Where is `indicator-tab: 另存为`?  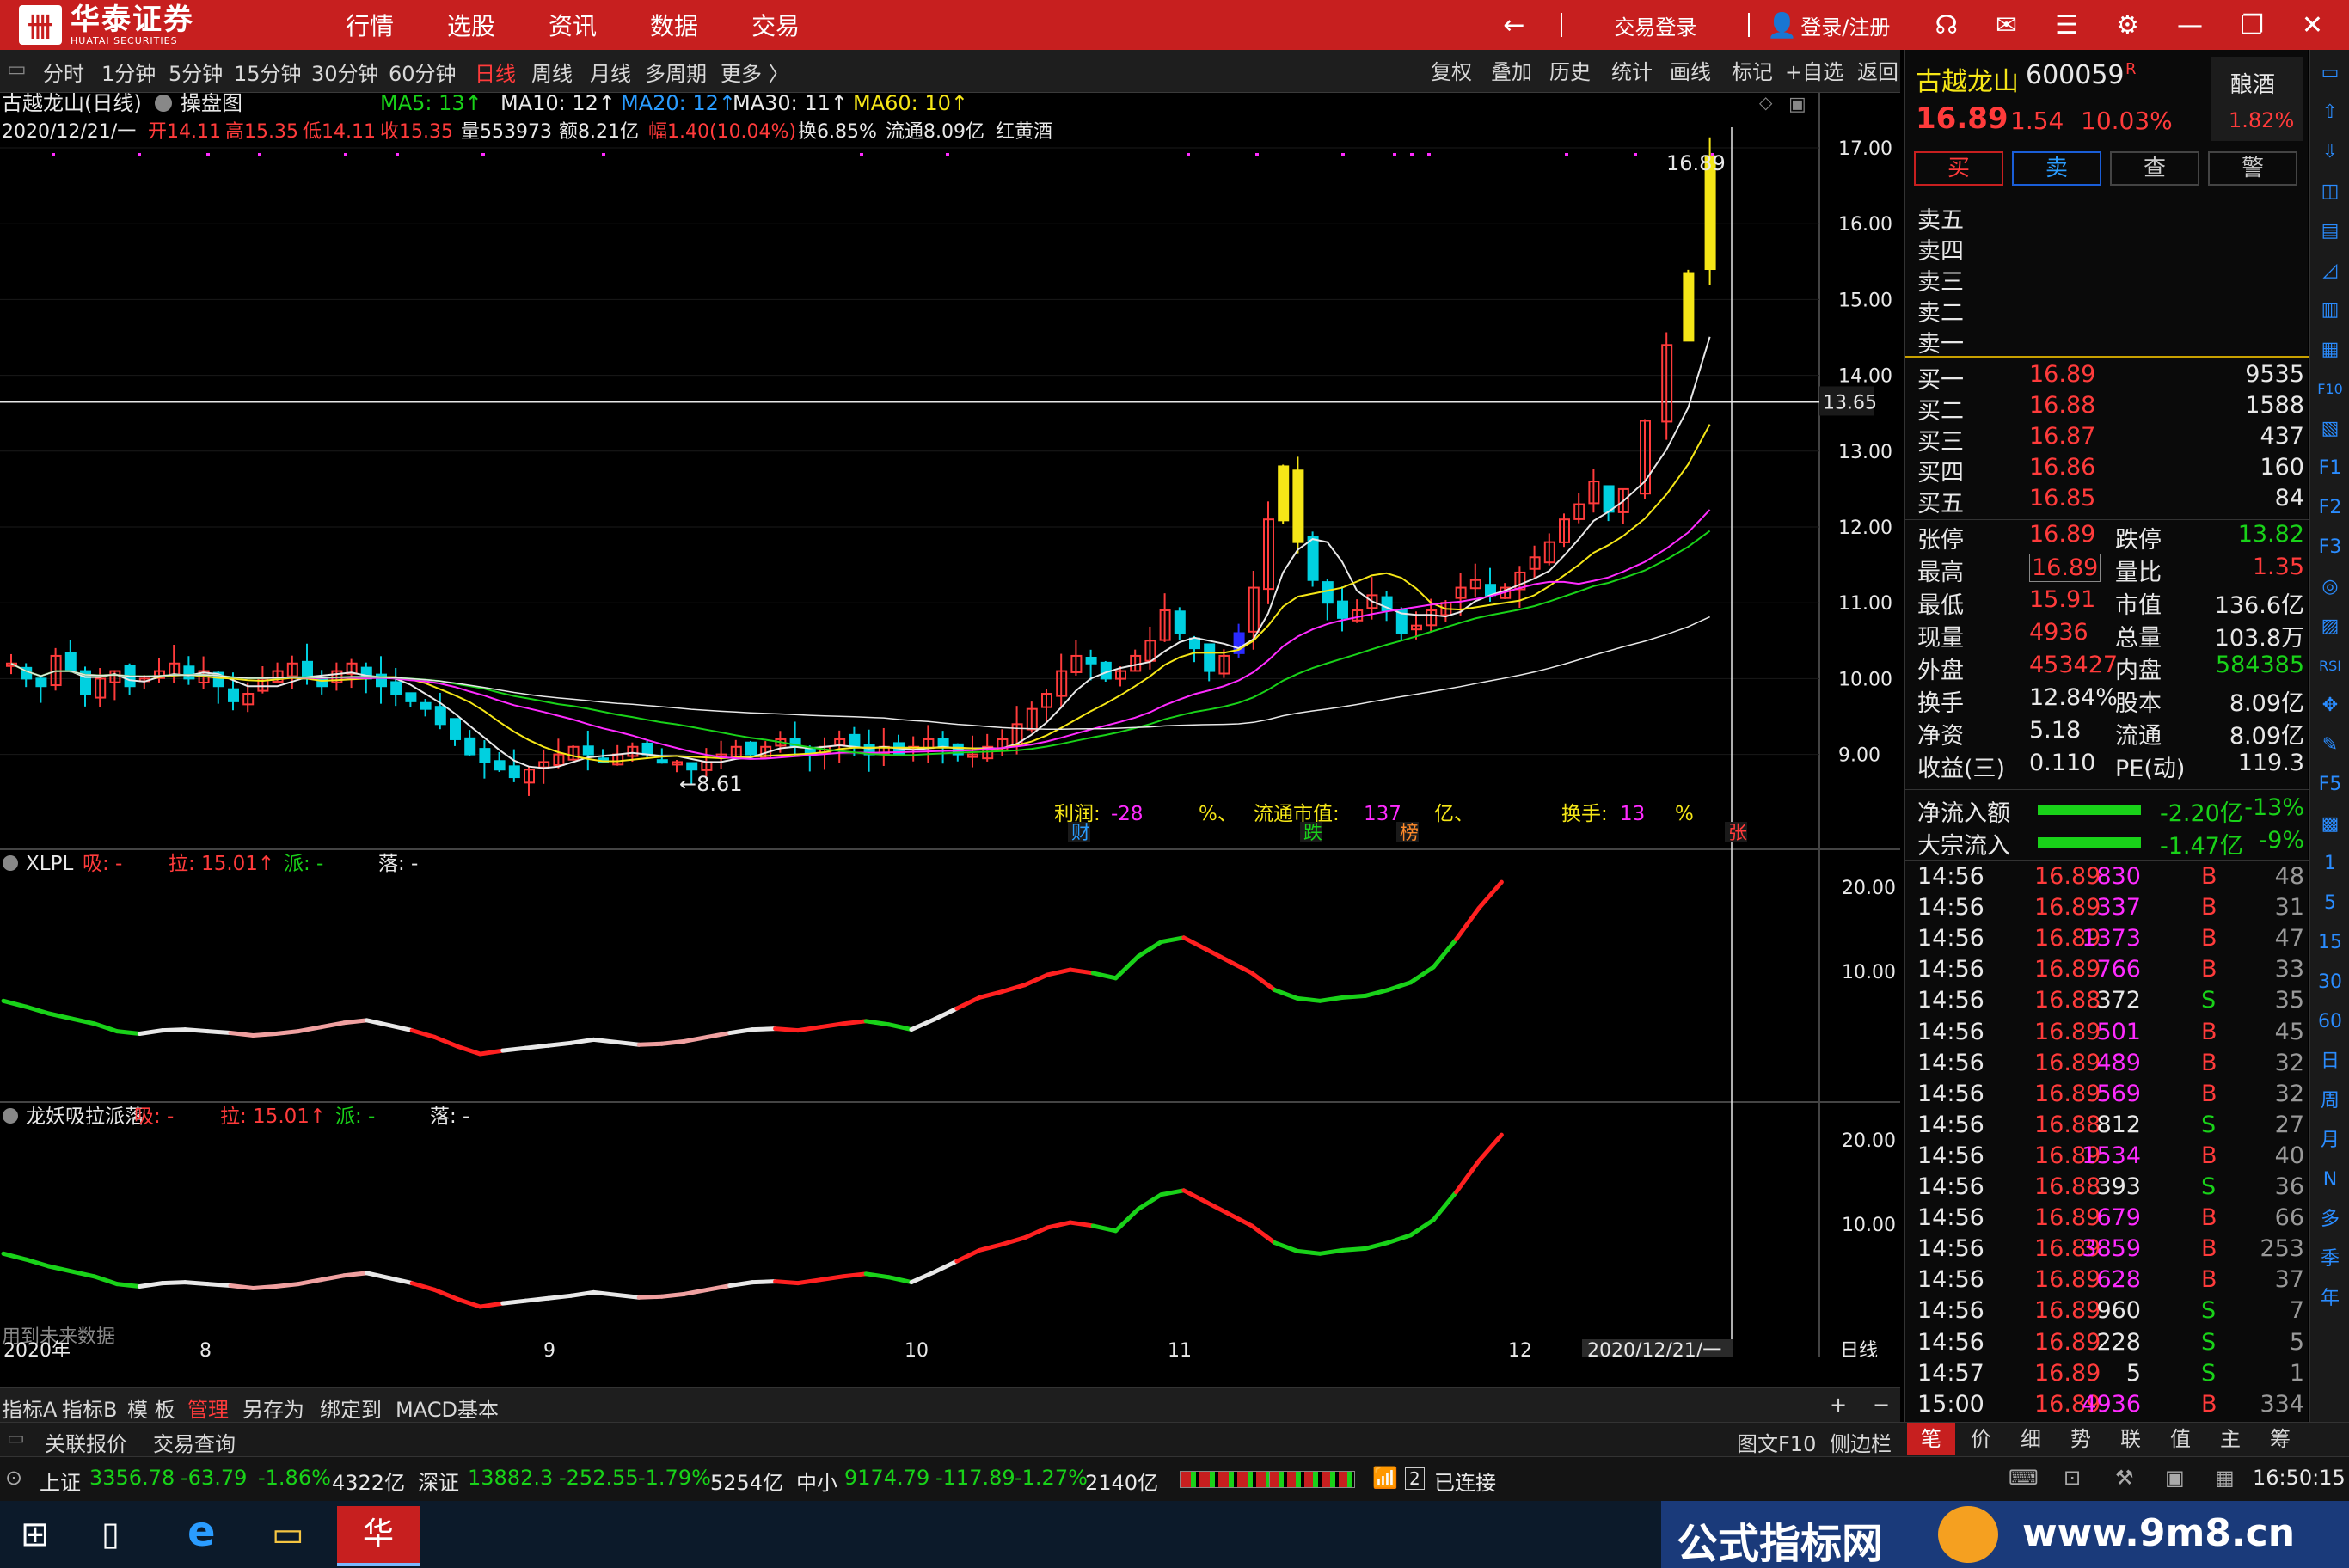 indicator-tab: 另存为 is located at coordinates (273, 1408).